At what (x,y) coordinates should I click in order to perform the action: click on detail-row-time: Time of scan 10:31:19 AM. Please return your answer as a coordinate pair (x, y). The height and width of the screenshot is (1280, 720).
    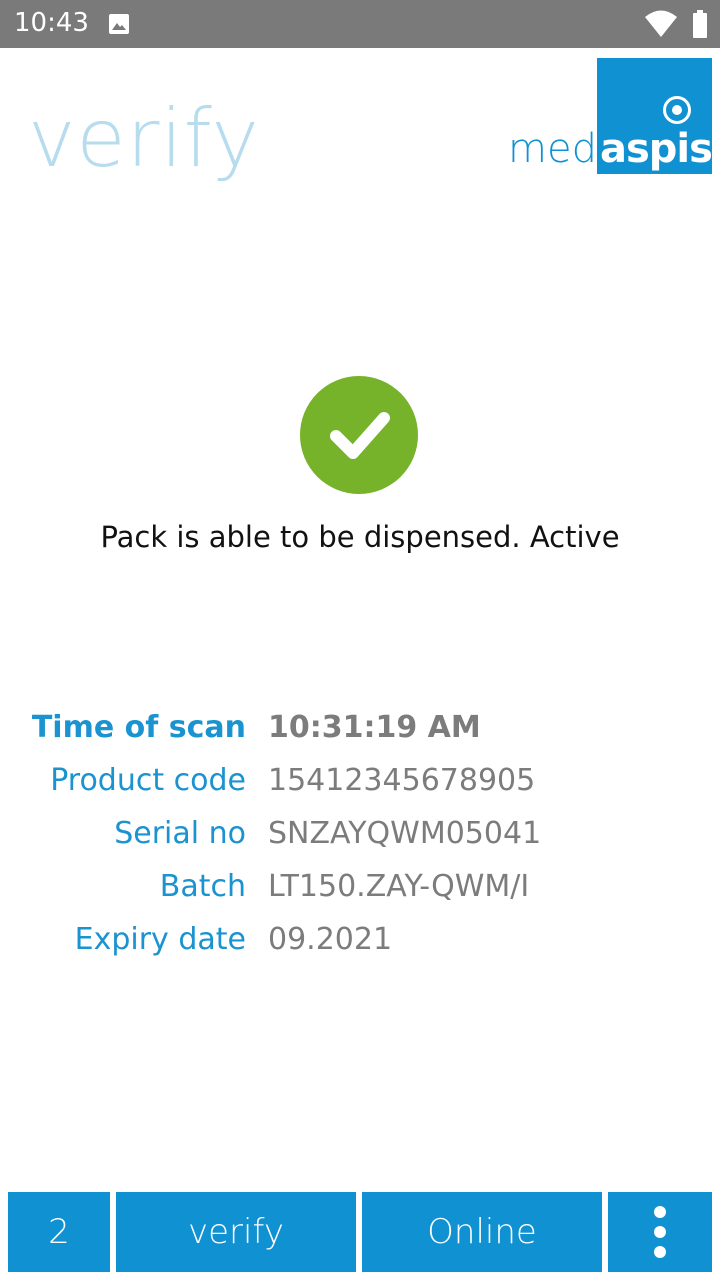
    Looking at the image, I should click on (360, 725).